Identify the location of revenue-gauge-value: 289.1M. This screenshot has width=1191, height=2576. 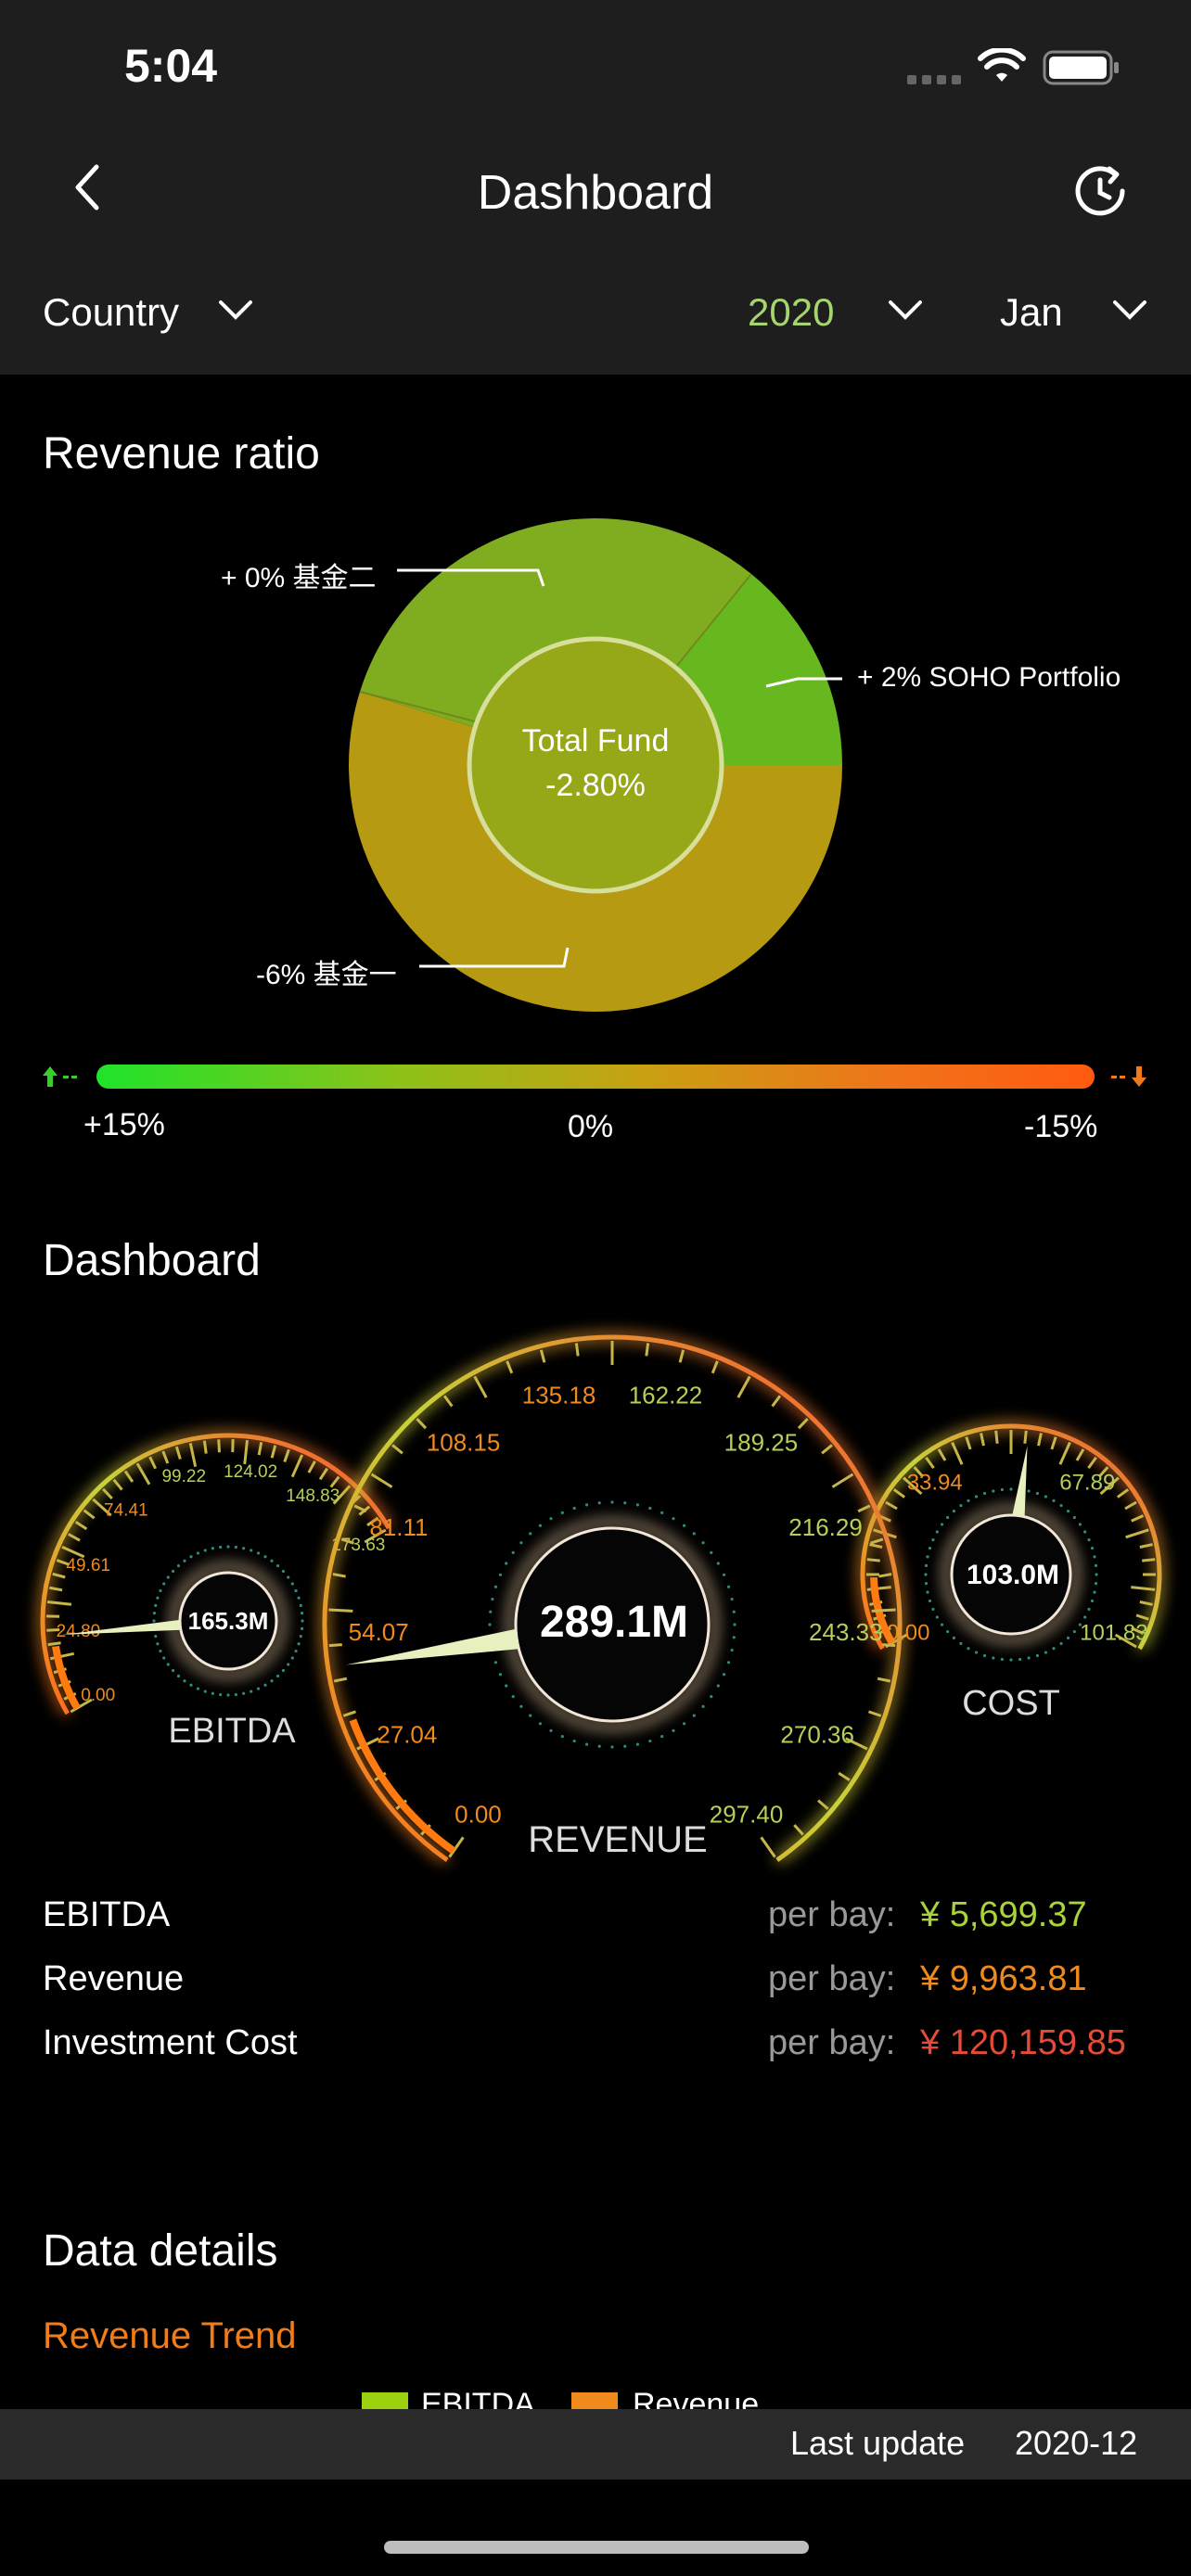
(614, 1622).